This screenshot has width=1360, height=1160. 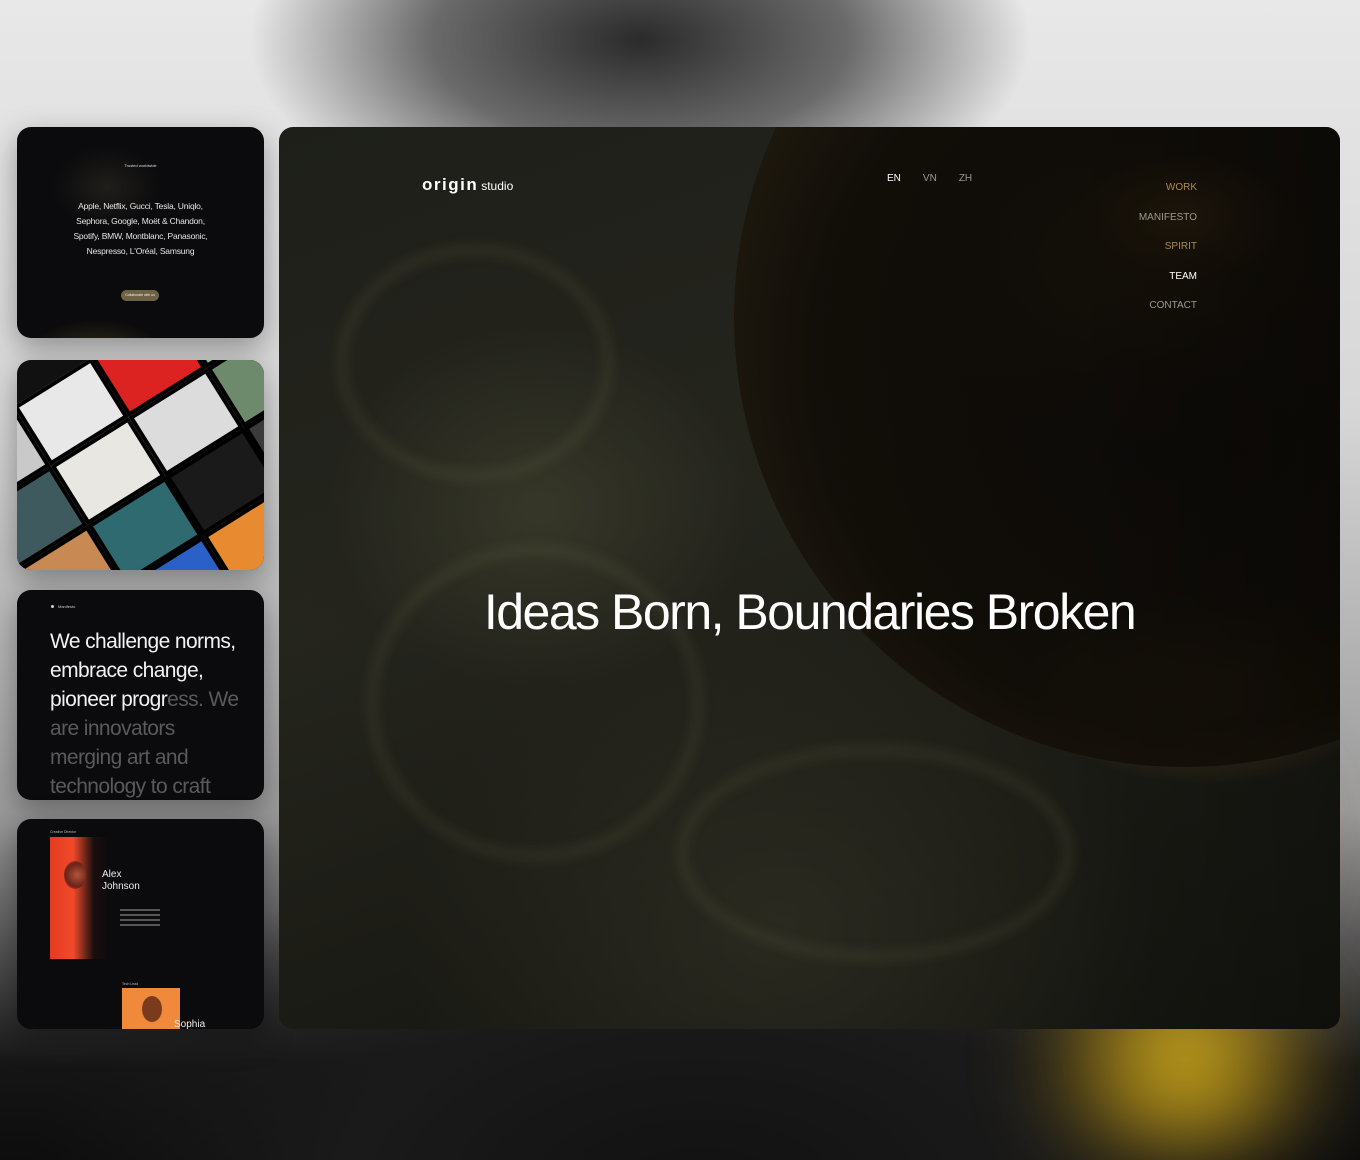 I want to click on team-role-1: Creative Director, so click(x=63, y=832).